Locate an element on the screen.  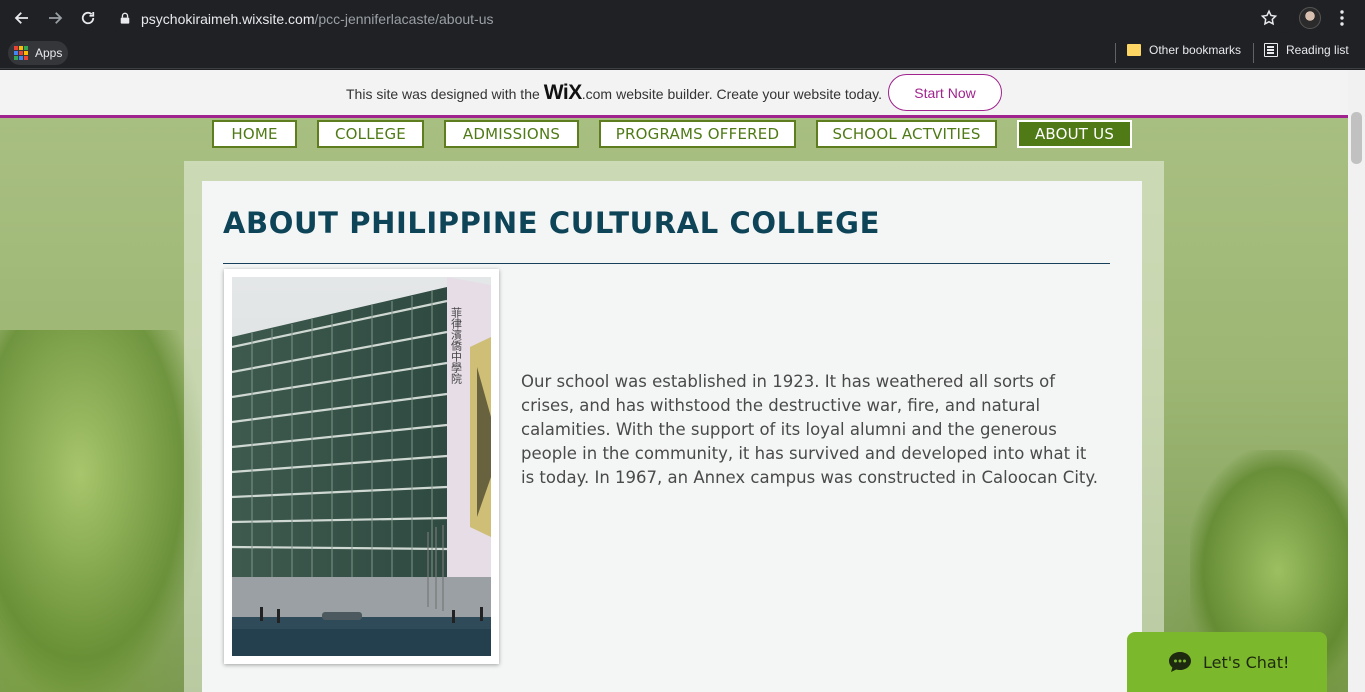
nav-about-us: ABOUT US is located at coordinates (1074, 134).